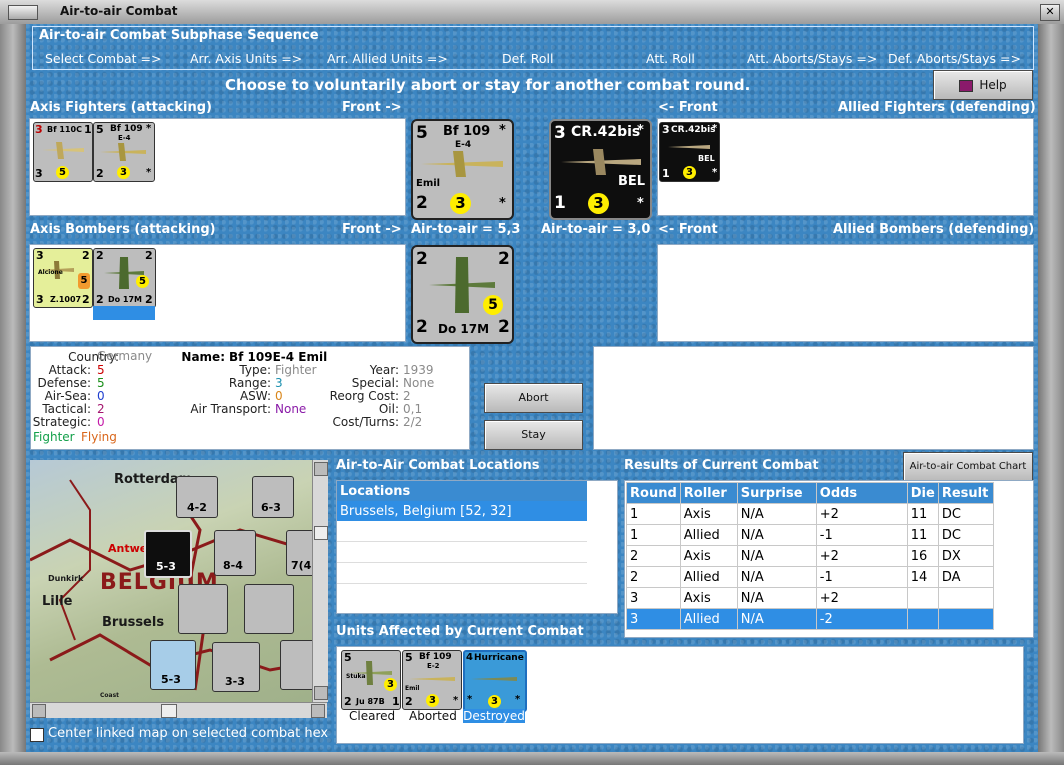 The image size is (1064, 765). I want to click on unit-cr42bis-large: 3 CR.42bis * BEL 1 3 *, so click(600, 169).